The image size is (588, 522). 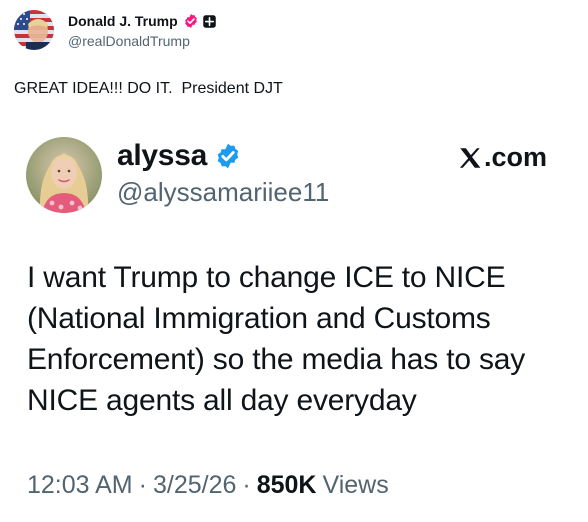 I want to click on tweet-time: 12:03 AM, so click(x=80, y=485).